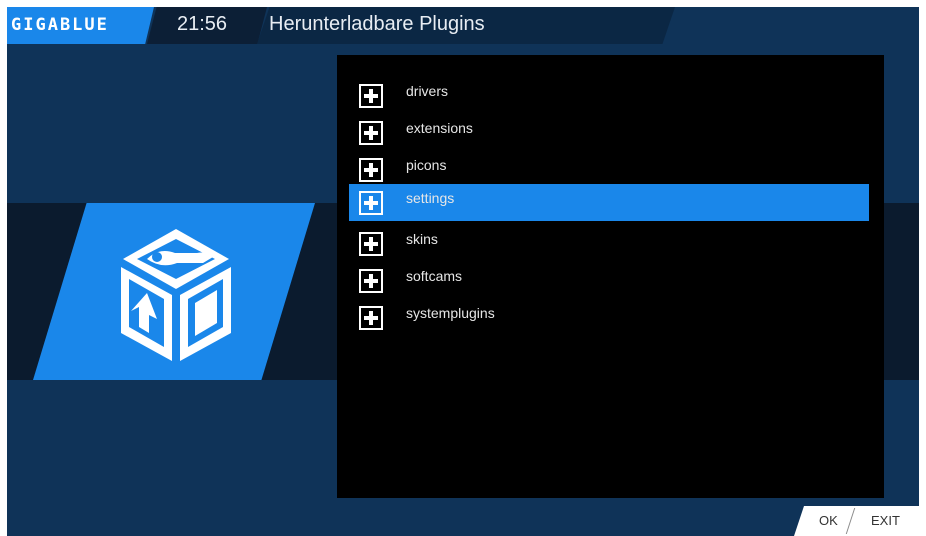 Image resolution: width=926 pixels, height=536 pixels. Describe the element at coordinates (450, 313) in the screenshot. I see `list-item-label: systemplugins` at that location.